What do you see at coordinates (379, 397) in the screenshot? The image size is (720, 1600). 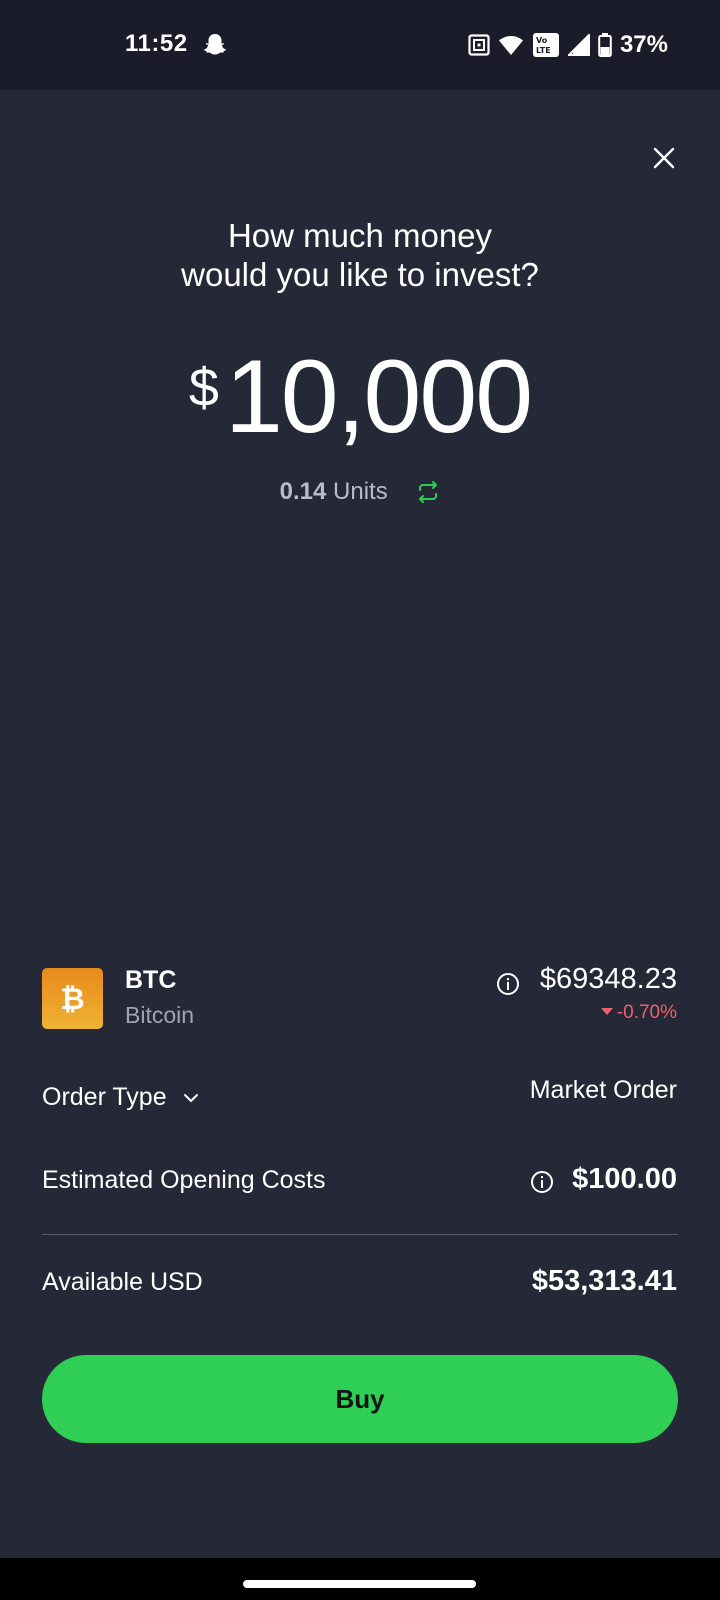 I see `amount-value: 10,000` at bounding box center [379, 397].